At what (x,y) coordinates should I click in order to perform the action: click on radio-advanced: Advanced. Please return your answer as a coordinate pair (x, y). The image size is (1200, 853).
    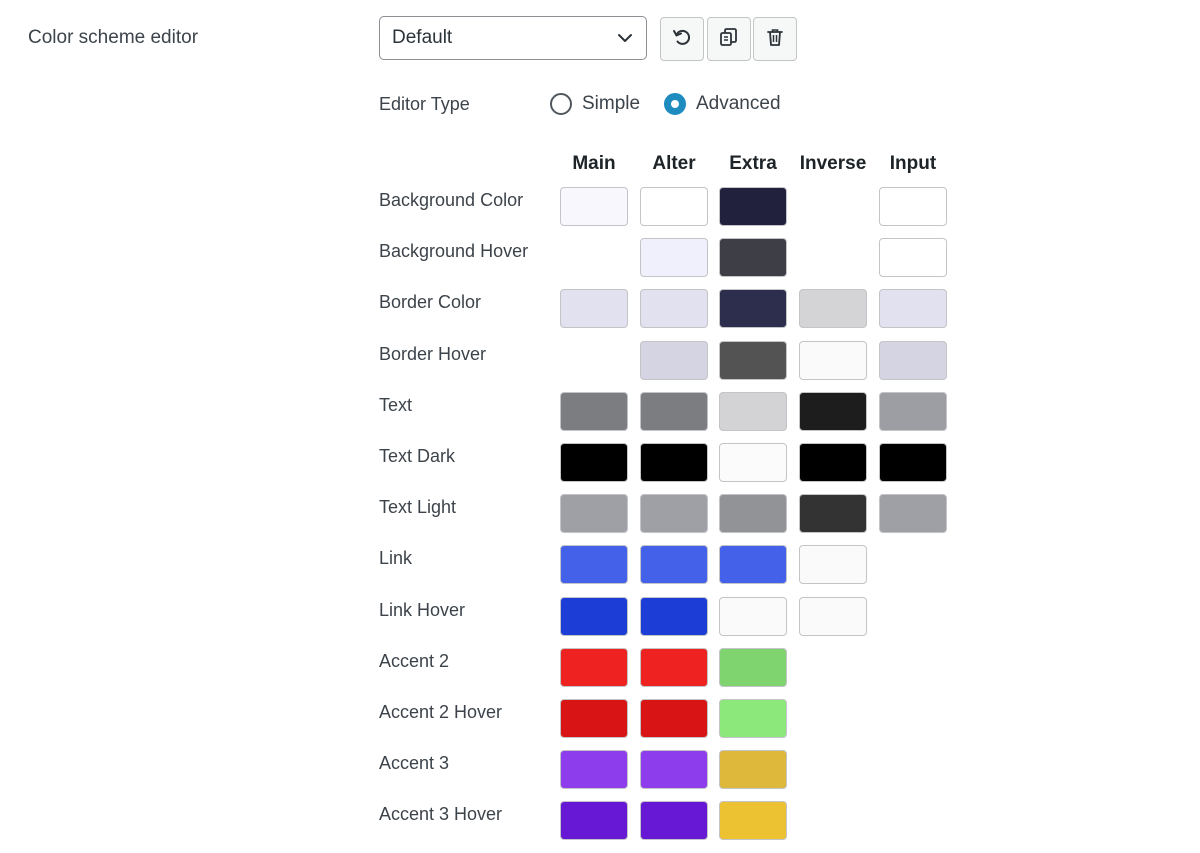
    Looking at the image, I should click on (722, 104).